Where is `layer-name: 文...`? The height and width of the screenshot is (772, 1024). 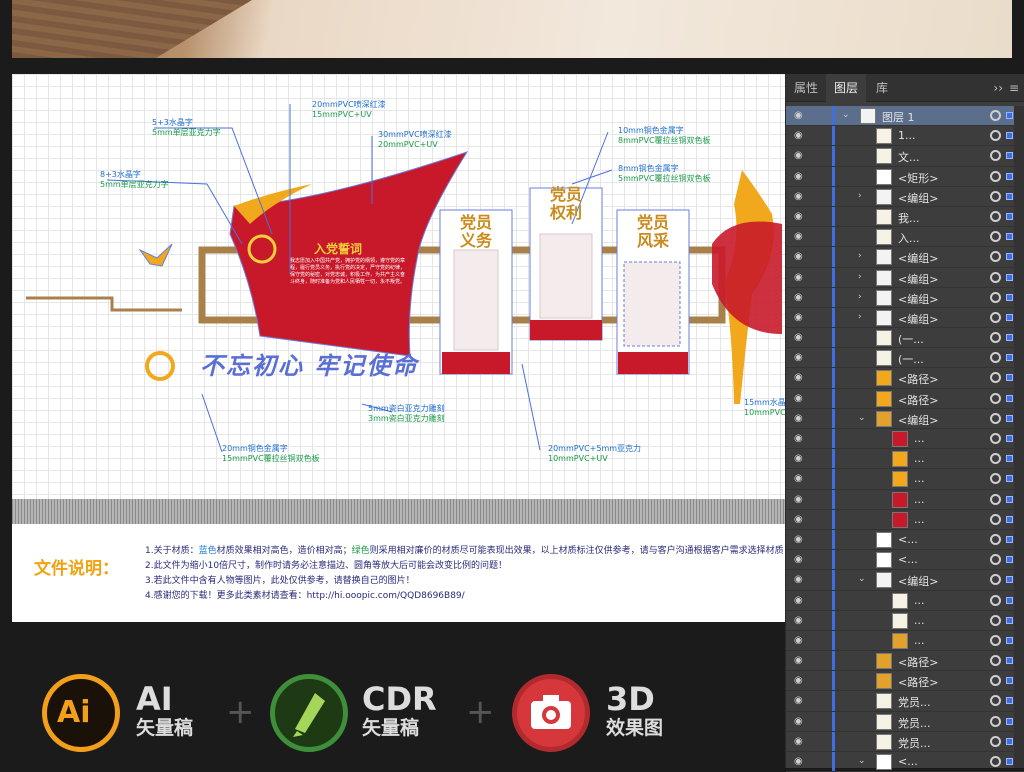 layer-name: 文... is located at coordinates (909, 157).